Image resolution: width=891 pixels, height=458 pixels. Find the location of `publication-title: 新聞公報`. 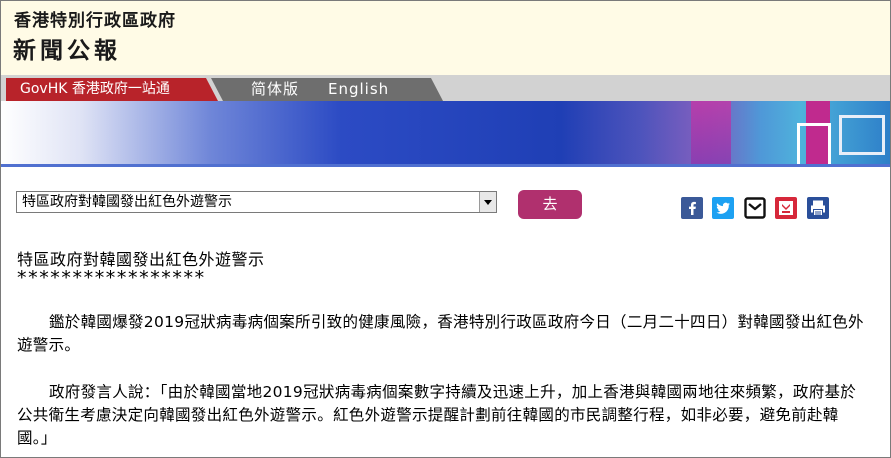

publication-title: 新聞公報 is located at coordinates (67, 51).